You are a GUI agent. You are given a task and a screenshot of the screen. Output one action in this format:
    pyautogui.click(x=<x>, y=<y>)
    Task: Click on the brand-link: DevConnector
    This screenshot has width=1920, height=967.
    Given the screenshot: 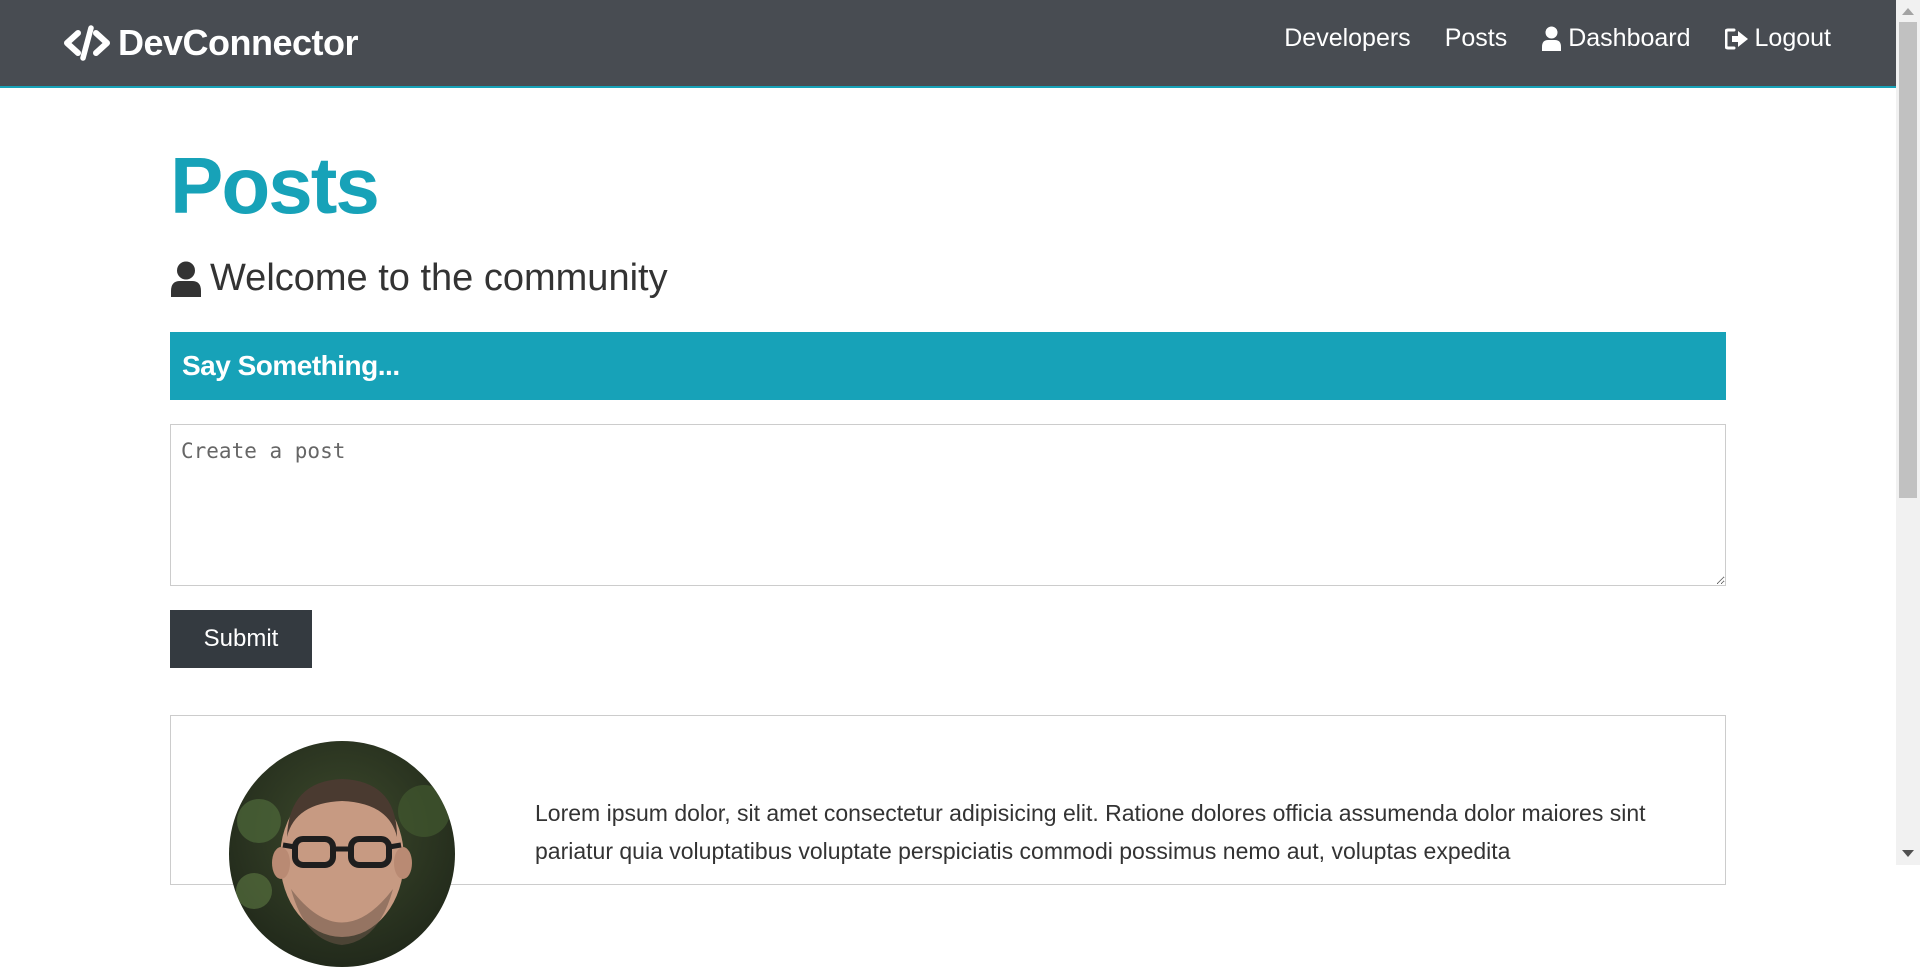 What is the action you would take?
    pyautogui.click(x=211, y=43)
    